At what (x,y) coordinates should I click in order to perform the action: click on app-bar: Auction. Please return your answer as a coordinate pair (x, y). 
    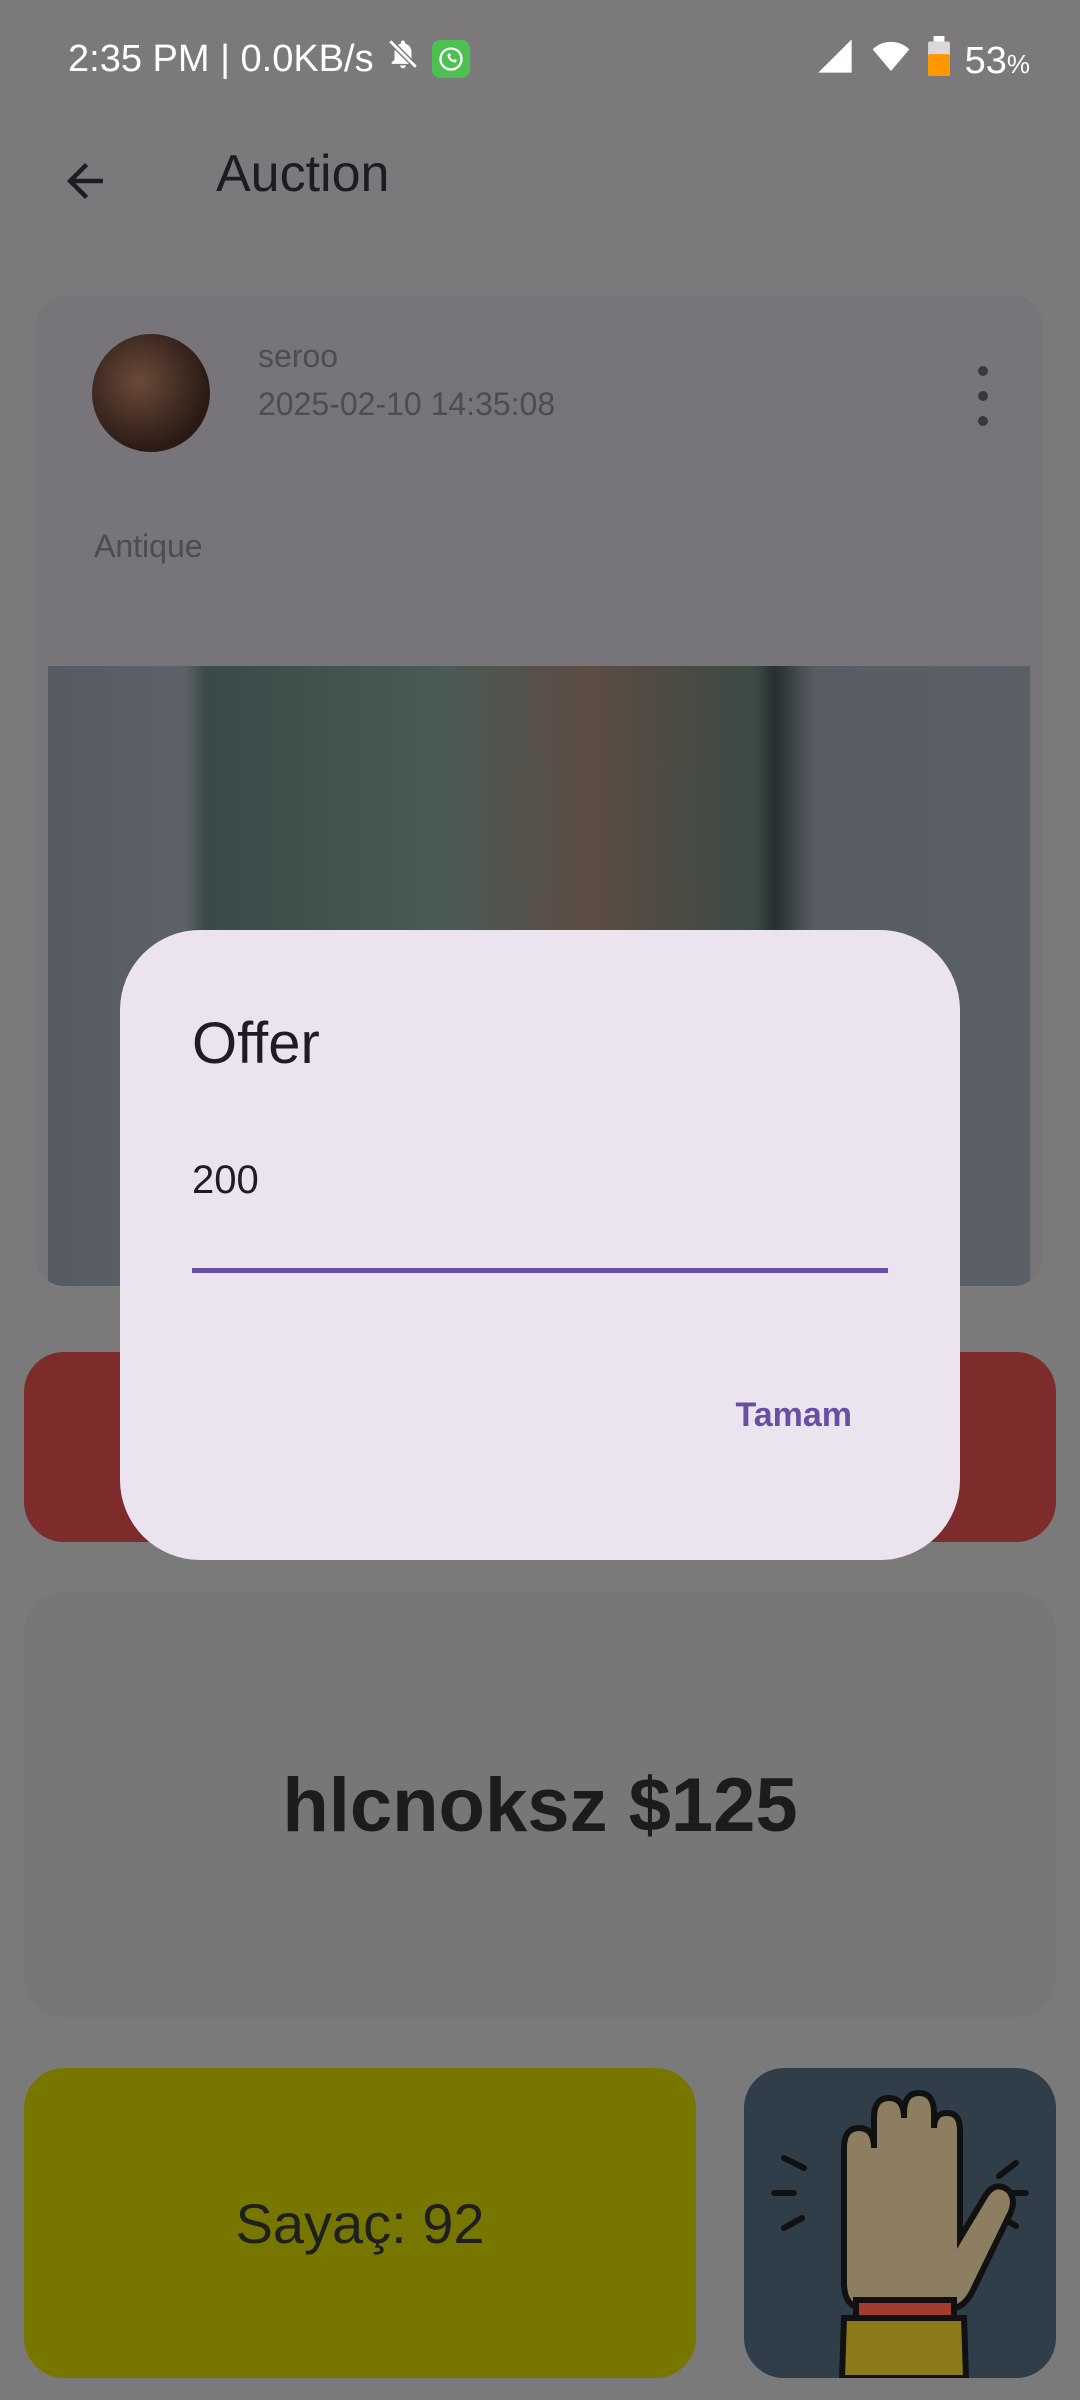
    Looking at the image, I should click on (540, 190).